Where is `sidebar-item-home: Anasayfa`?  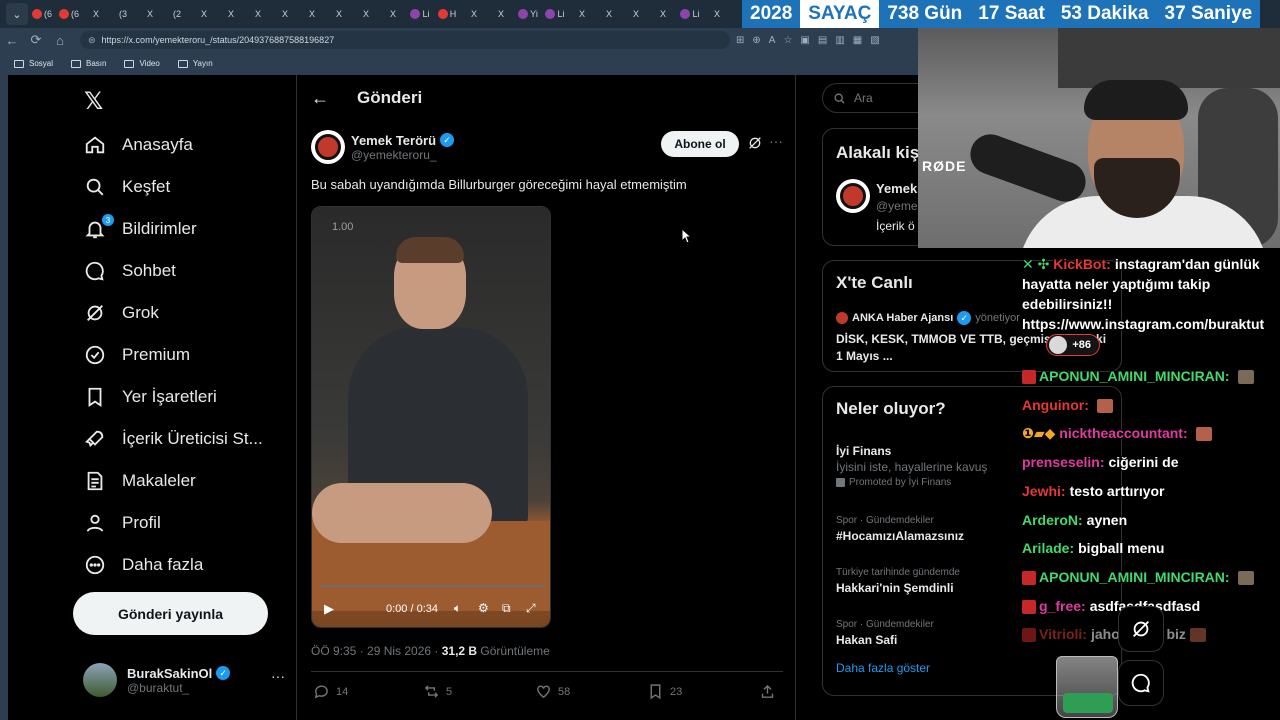
sidebar-item-home: Anasayfa is located at coordinates (138, 145).